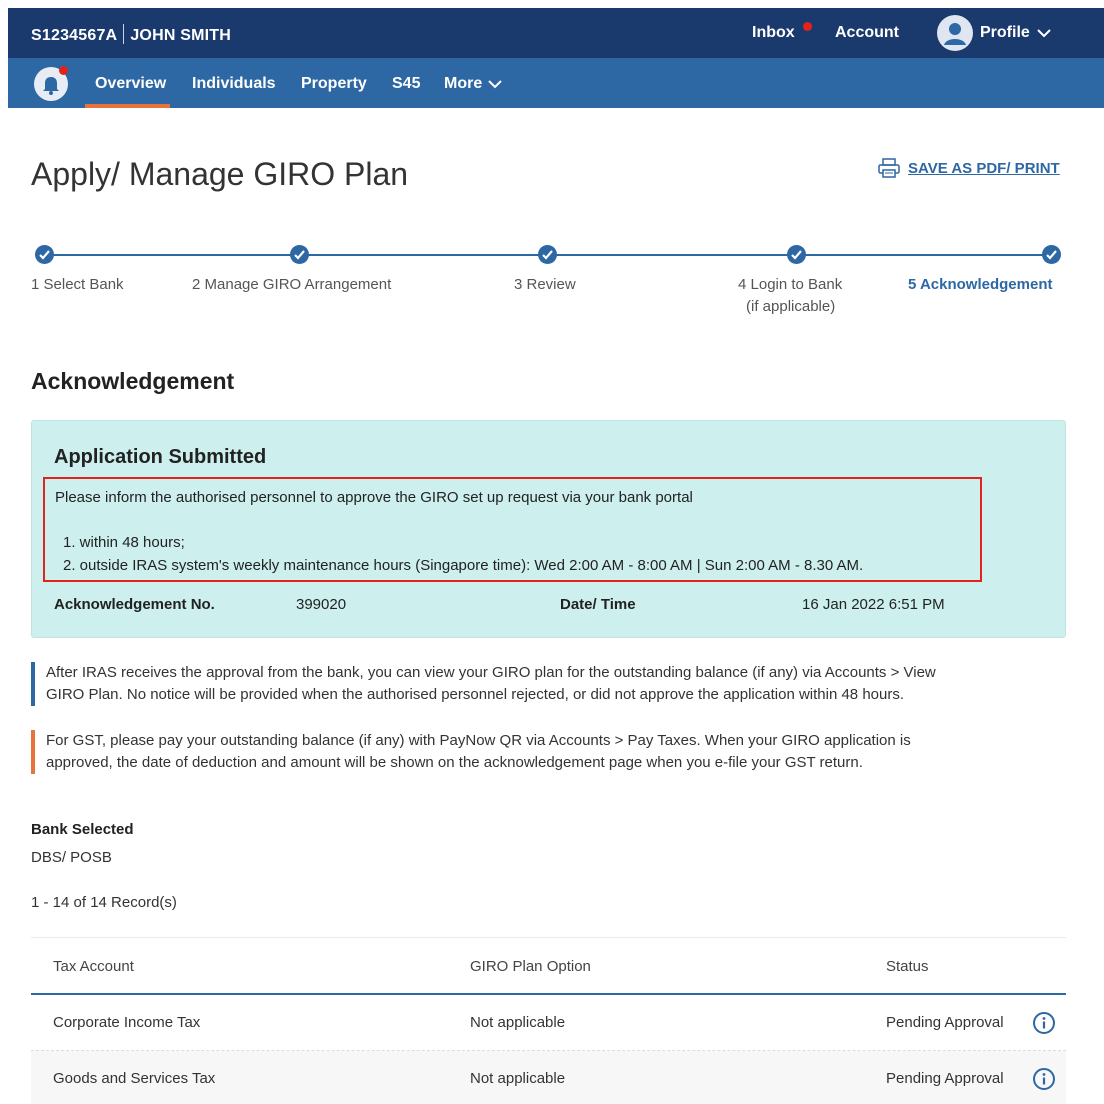 This screenshot has height=1104, width=1104. What do you see at coordinates (220, 174) in the screenshot?
I see `page-title: Apply/ Manage GIRO Plan` at bounding box center [220, 174].